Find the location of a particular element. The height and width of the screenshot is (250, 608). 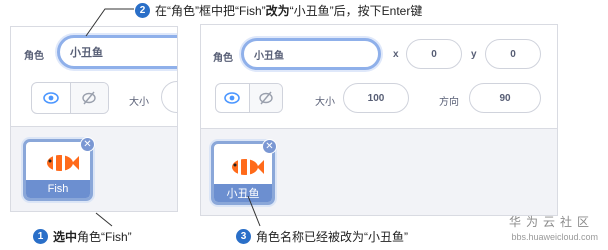

x-value: 0 is located at coordinates (434, 54).